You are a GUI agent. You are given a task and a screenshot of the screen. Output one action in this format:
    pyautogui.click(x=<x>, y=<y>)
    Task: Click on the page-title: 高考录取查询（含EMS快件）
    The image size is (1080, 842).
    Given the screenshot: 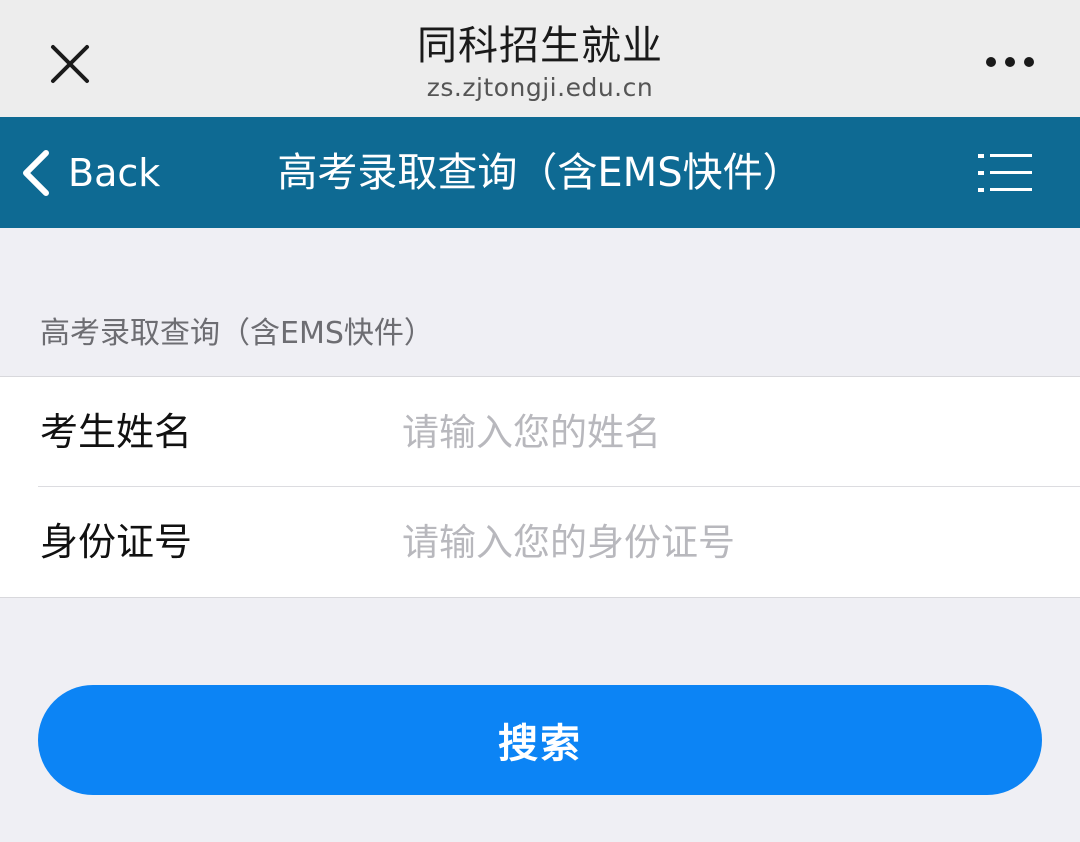 What is the action you would take?
    pyautogui.click(x=540, y=173)
    